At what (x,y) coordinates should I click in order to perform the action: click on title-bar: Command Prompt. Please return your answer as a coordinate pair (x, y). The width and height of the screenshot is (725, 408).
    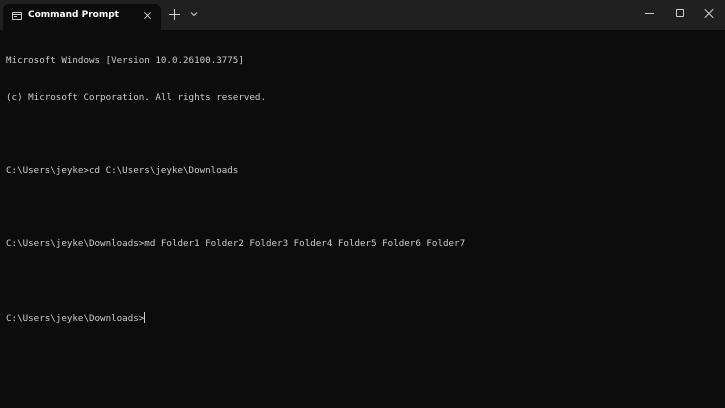
    Looking at the image, I should click on (362, 15).